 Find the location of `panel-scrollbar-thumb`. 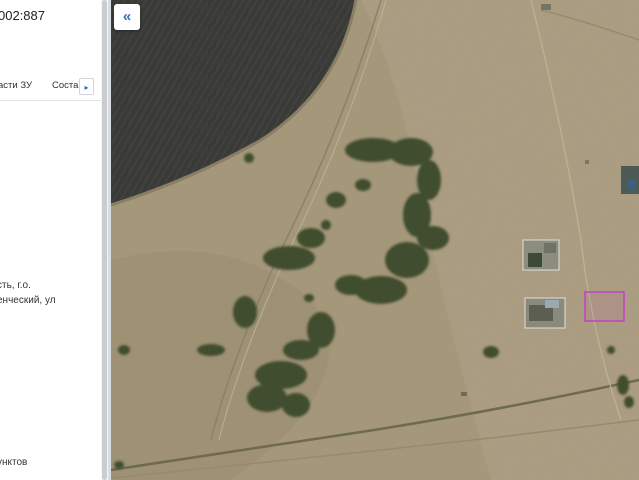

panel-scrollbar-thumb is located at coordinates (104, 240).